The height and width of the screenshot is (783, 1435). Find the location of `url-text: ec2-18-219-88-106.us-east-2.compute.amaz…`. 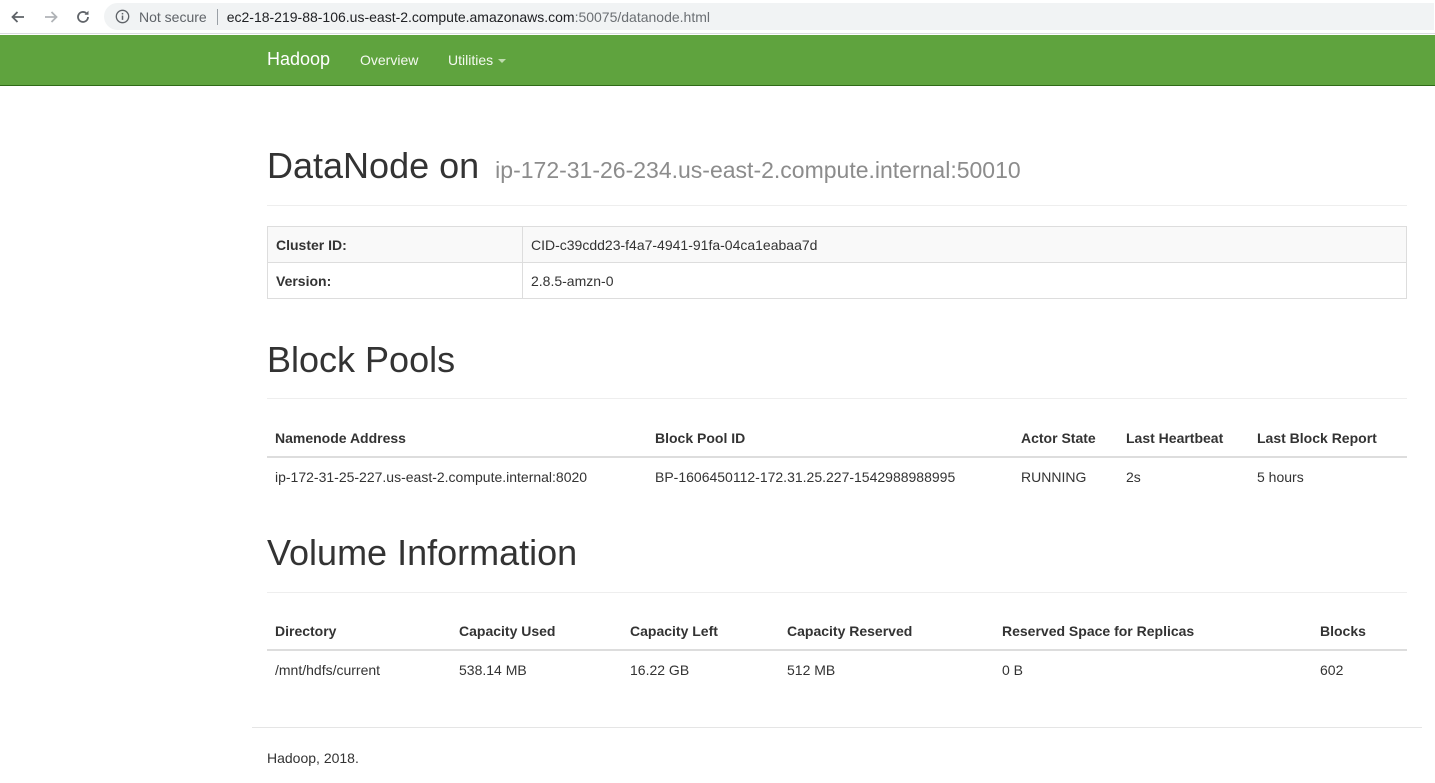

url-text: ec2-18-219-88-106.us-east-2.compute.amaz… is located at coordinates (468, 17).